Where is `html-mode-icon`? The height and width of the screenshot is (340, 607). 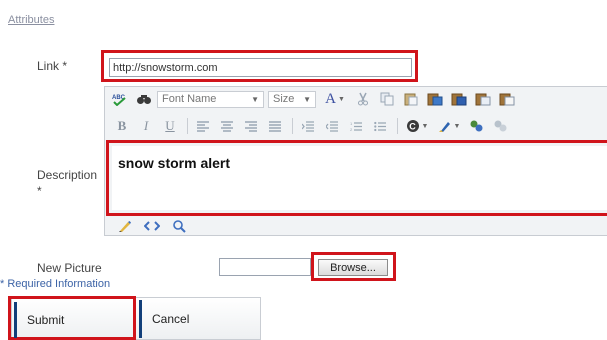
html-mode-icon is located at coordinates (152, 227).